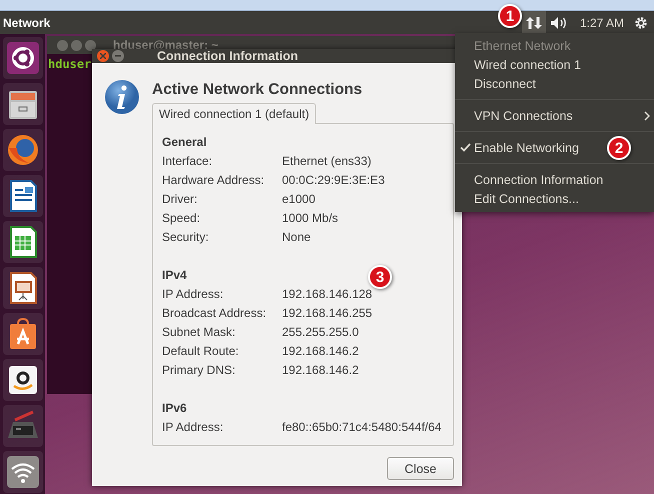 This screenshot has width=654, height=494. I want to click on clock: 1:27 AM, so click(603, 23).